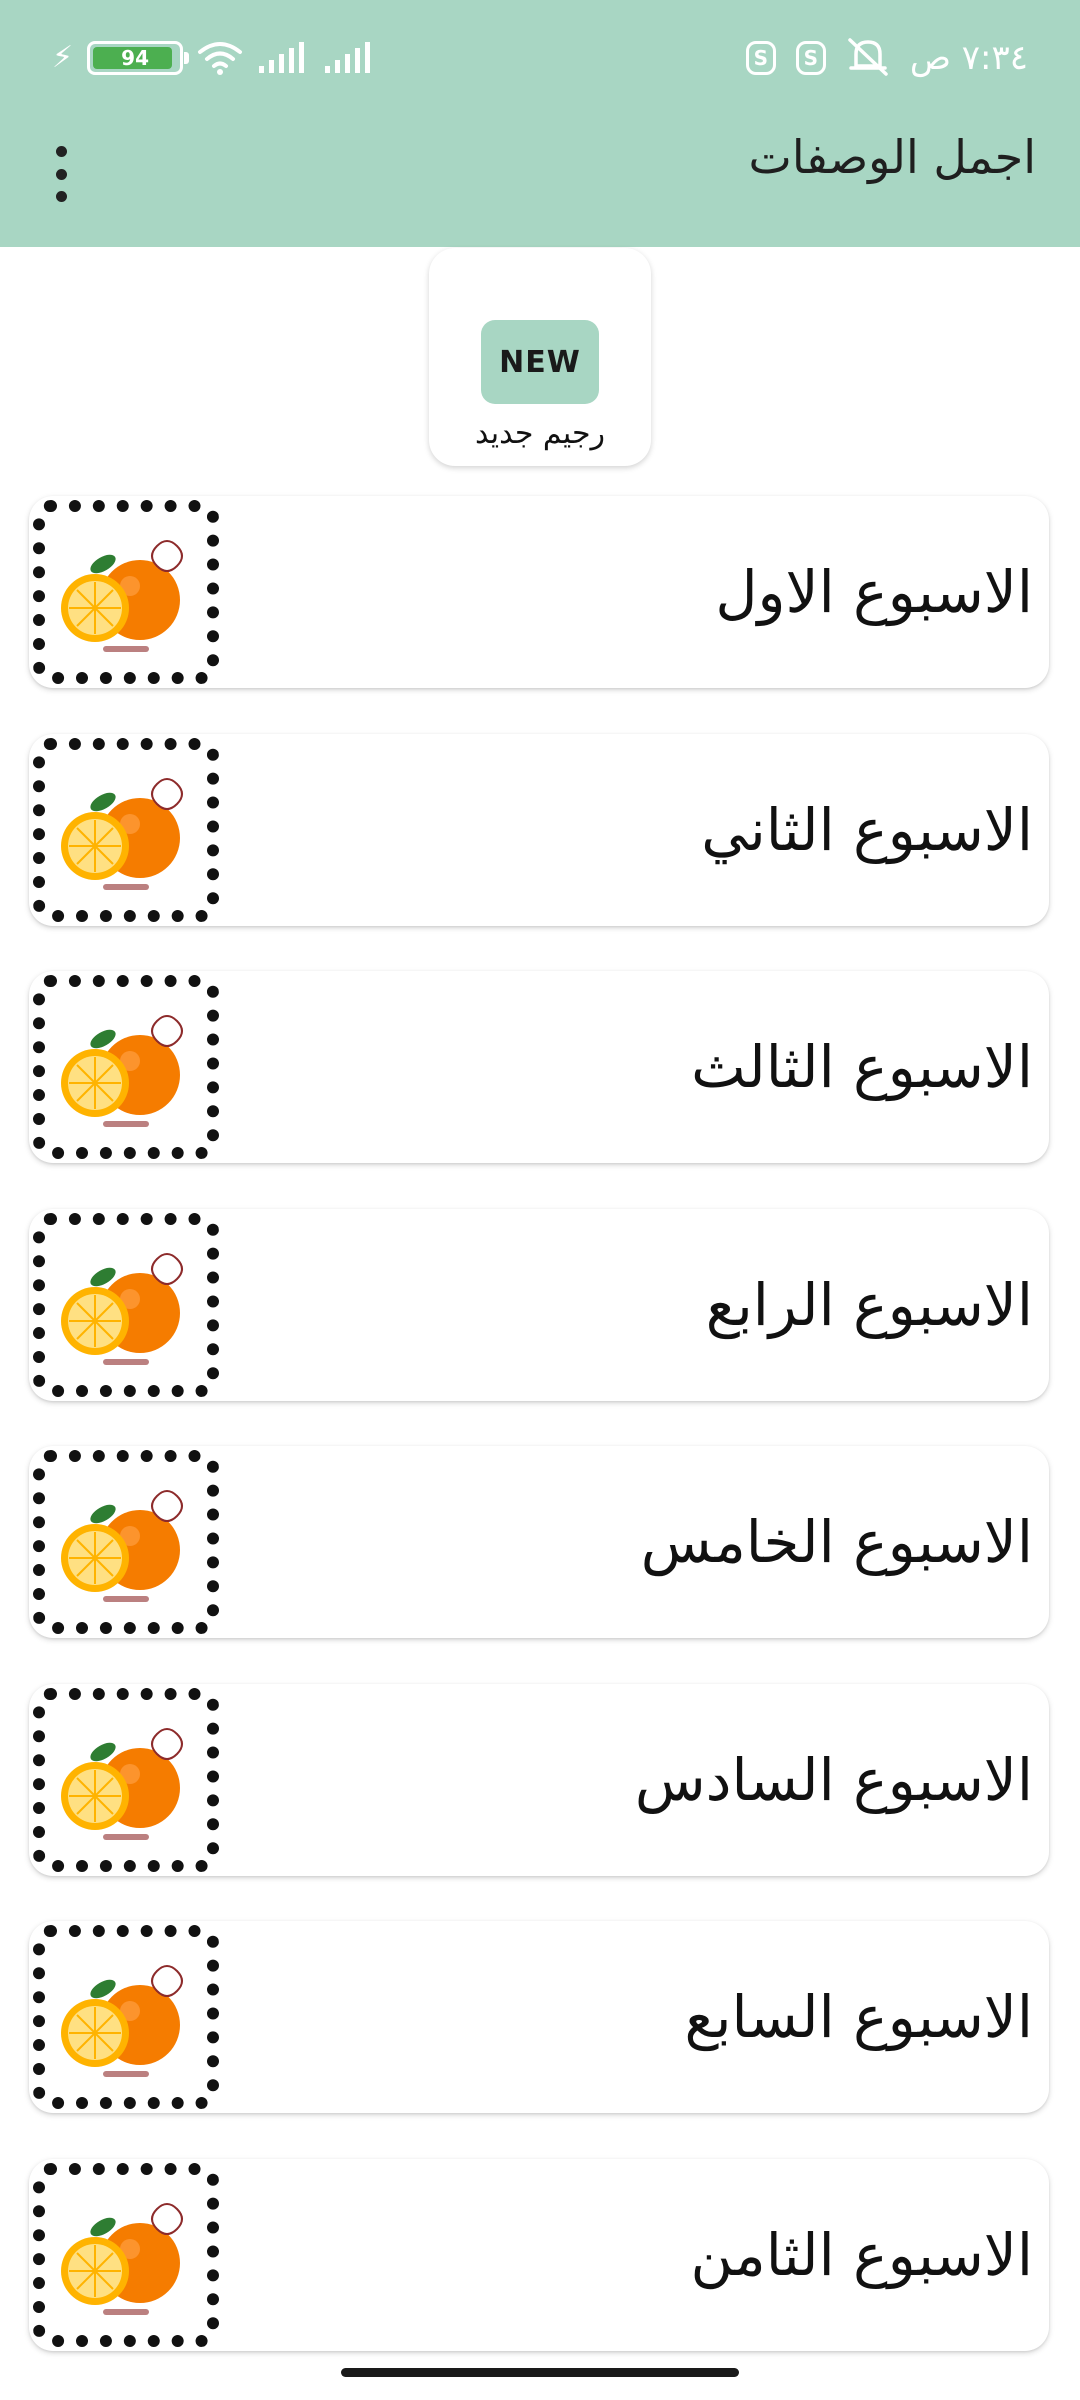  Describe the element at coordinates (833, 1780) in the screenshot. I see `week-title: الاسبوع السادس` at that location.